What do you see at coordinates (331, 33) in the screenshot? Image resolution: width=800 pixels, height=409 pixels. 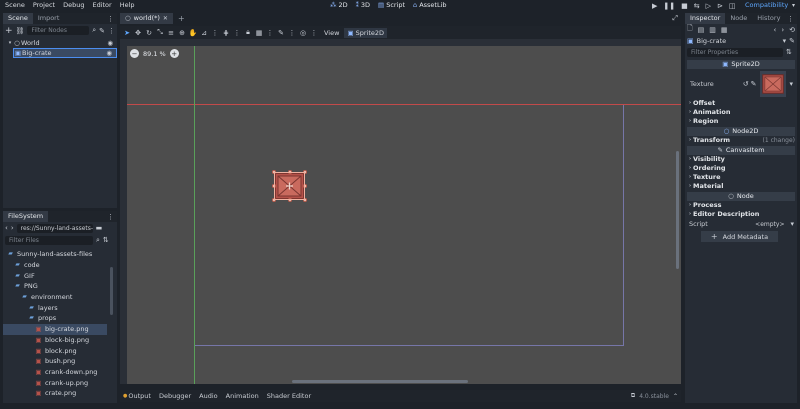 I see `view-menu: View` at bounding box center [331, 33].